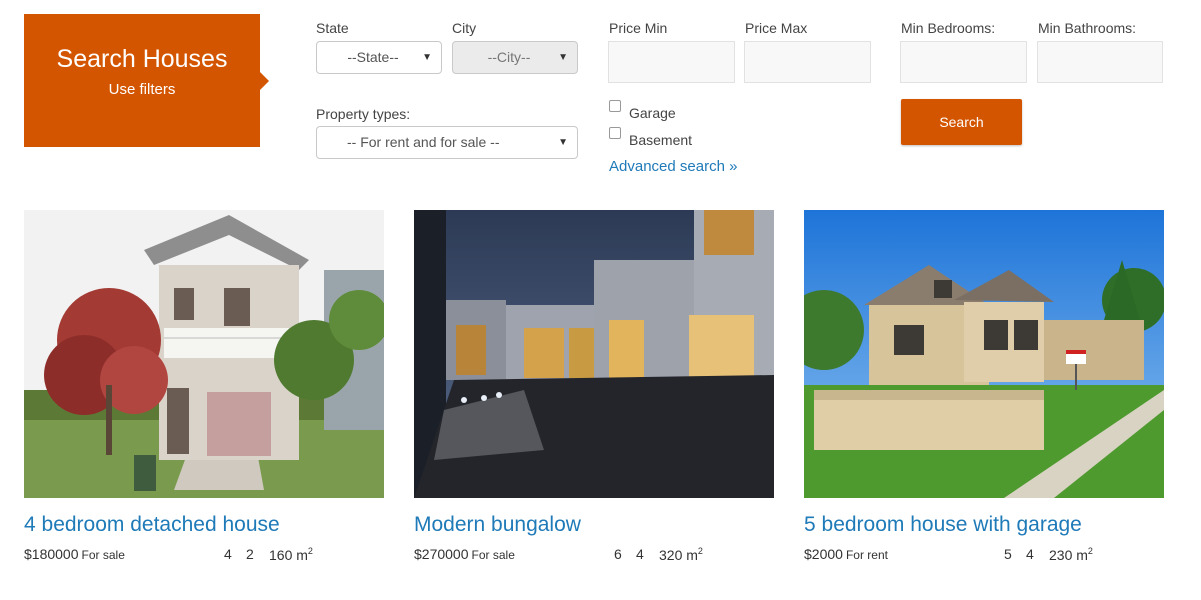  I want to click on listing-meta: $180000 For sale 4 2 160 m2, so click(204, 556).